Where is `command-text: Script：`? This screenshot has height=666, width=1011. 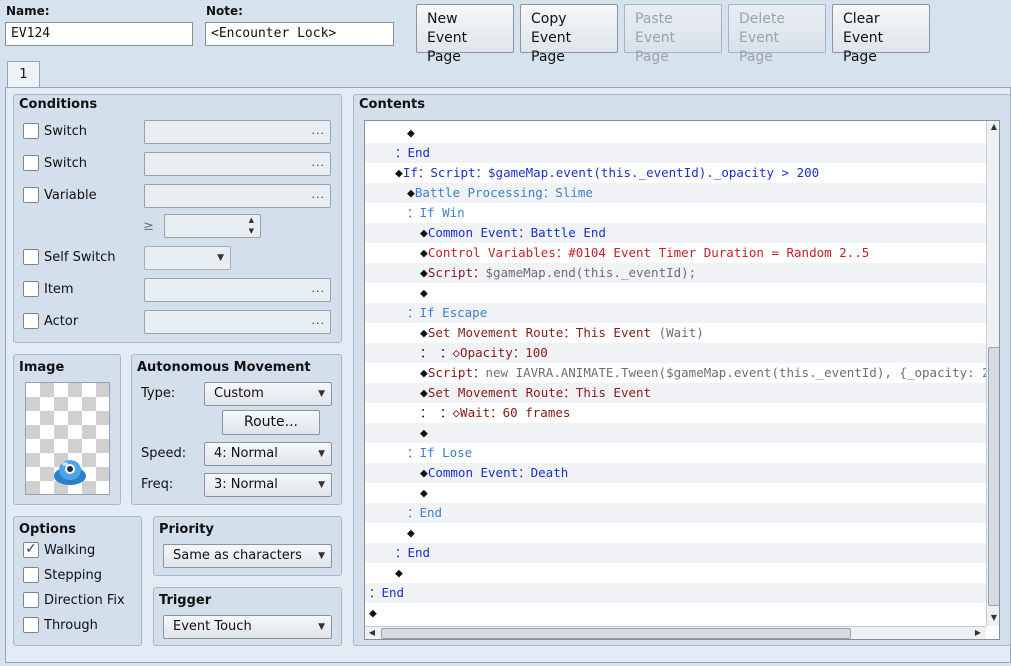
command-text: Script： is located at coordinates (456, 272).